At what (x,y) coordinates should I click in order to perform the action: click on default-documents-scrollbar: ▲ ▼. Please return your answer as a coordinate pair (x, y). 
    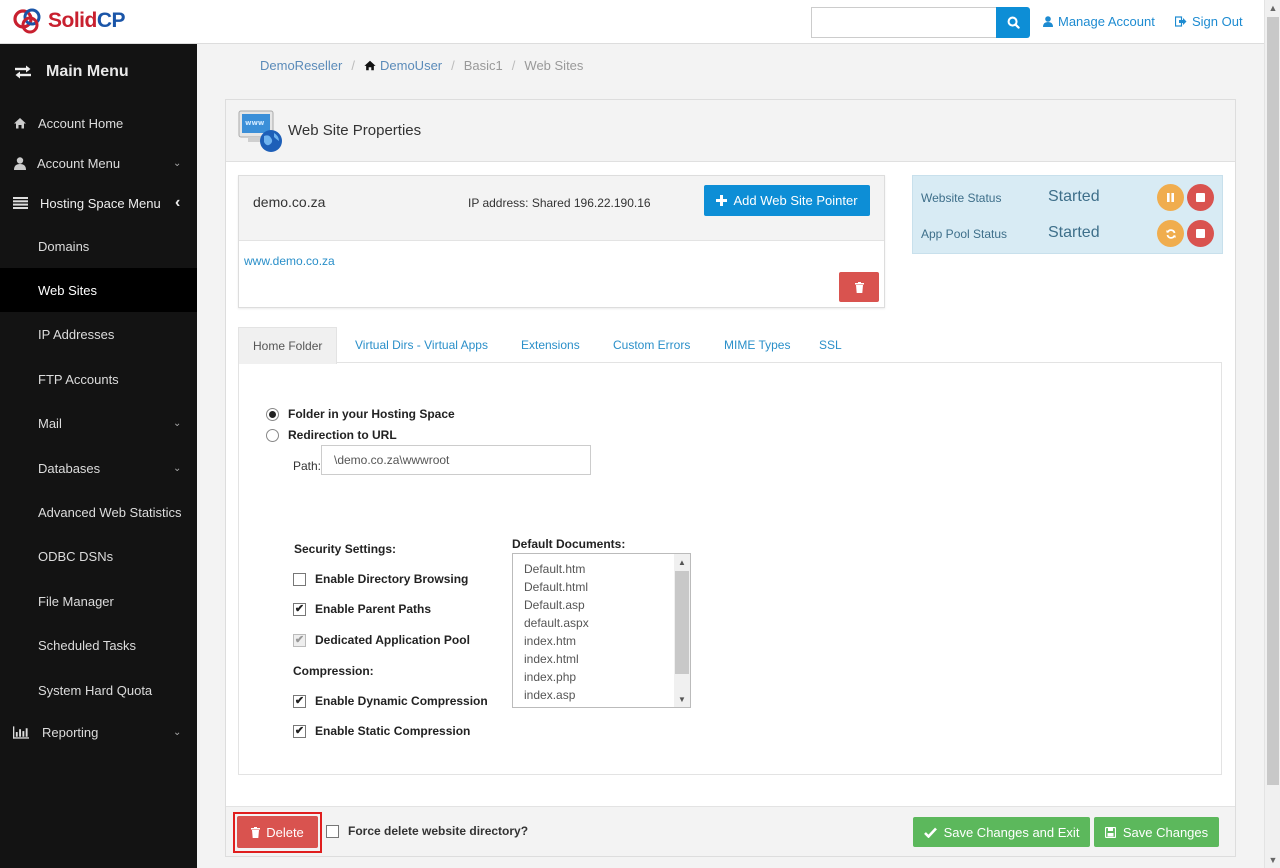
    Looking at the image, I should click on (682, 630).